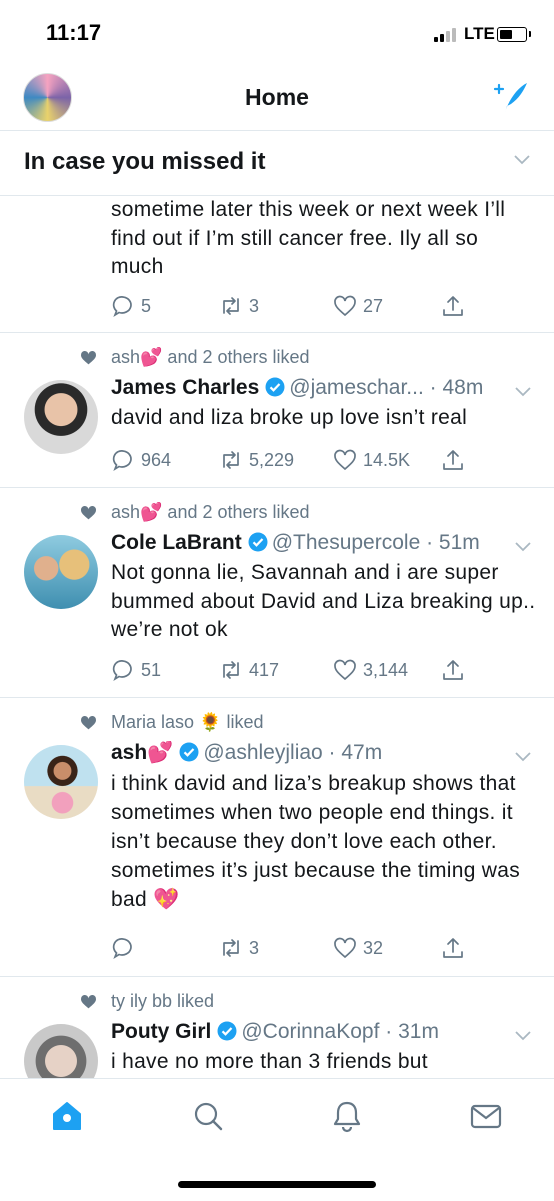 This screenshot has width=554, height=1201. What do you see at coordinates (375, 542) in the screenshot?
I see `author-meta: @Thesupercole · 51m` at bounding box center [375, 542].